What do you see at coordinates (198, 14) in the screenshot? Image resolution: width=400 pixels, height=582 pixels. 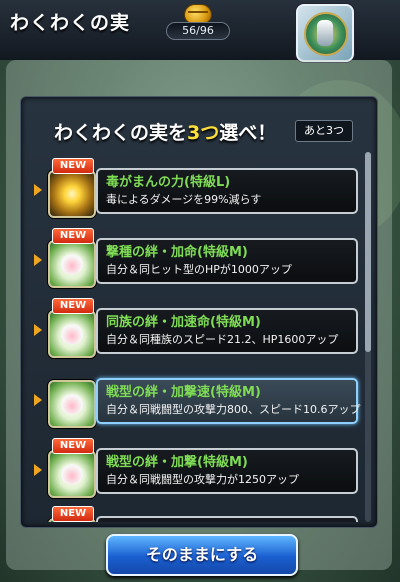 I see `fruit-icon` at bounding box center [198, 14].